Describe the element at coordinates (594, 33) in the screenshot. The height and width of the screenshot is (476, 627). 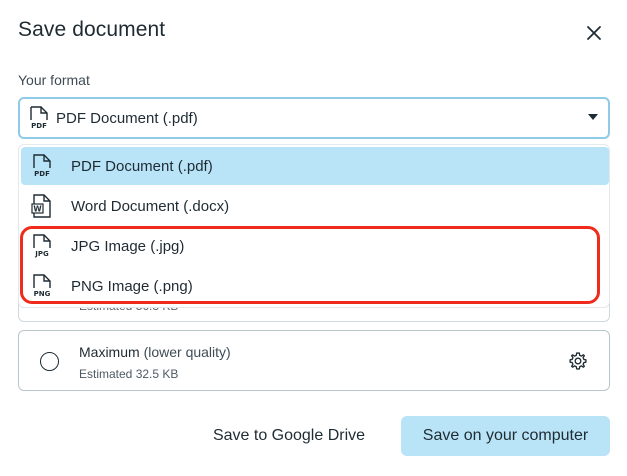
I see `close-icon` at that location.